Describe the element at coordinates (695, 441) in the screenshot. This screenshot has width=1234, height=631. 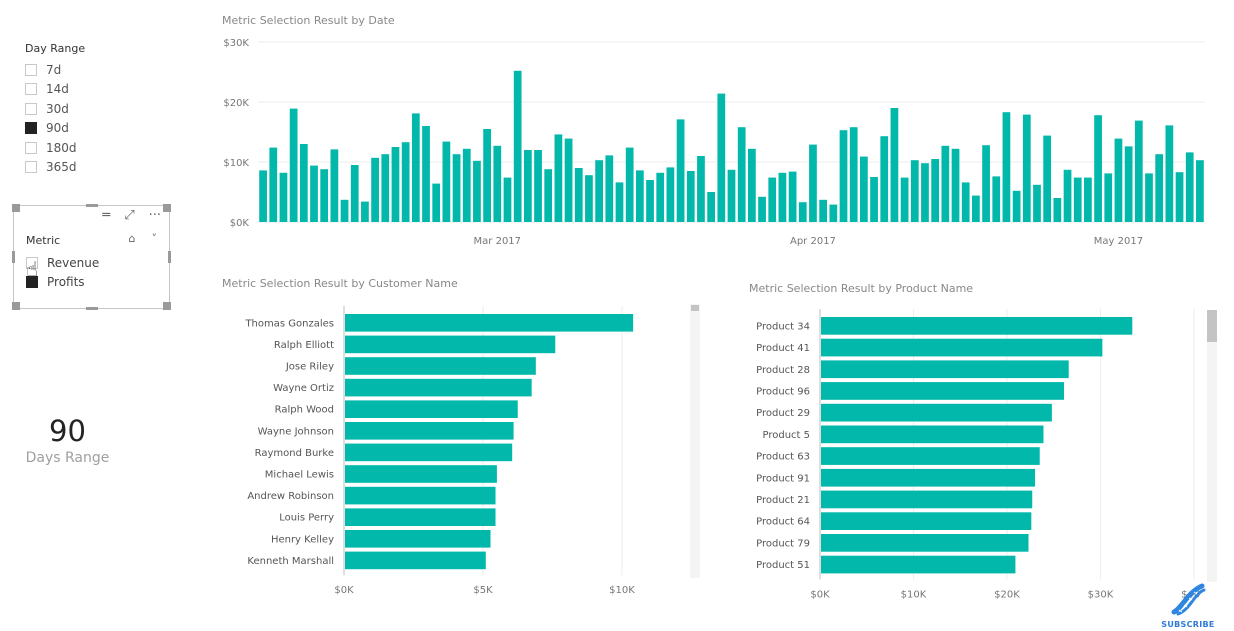
I see `customer-scrollbar` at that location.